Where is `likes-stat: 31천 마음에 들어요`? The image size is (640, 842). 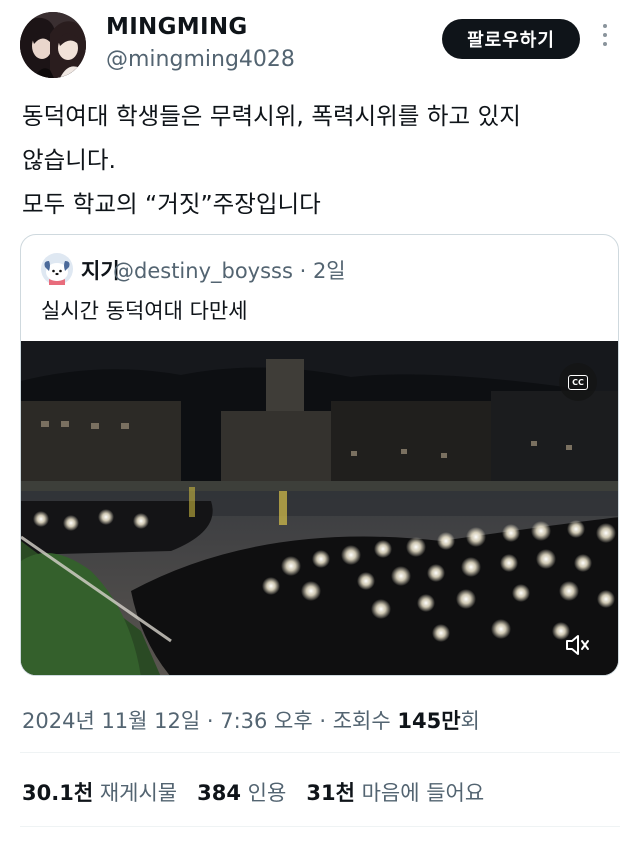
likes-stat: 31천 마음에 들어요 is located at coordinates (395, 793).